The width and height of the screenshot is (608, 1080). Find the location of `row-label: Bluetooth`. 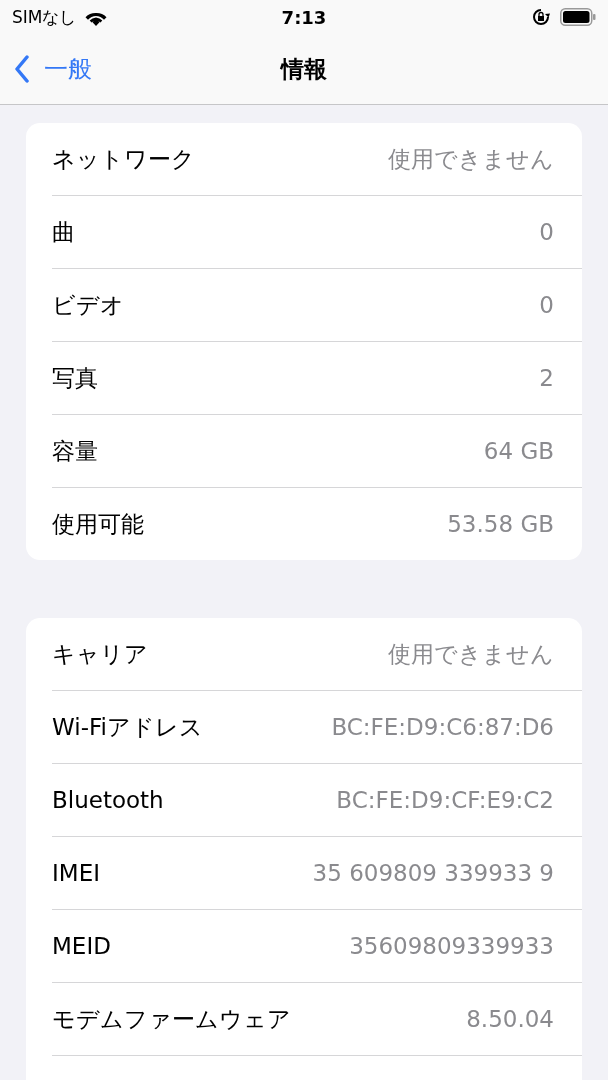

row-label: Bluetooth is located at coordinates (108, 800).